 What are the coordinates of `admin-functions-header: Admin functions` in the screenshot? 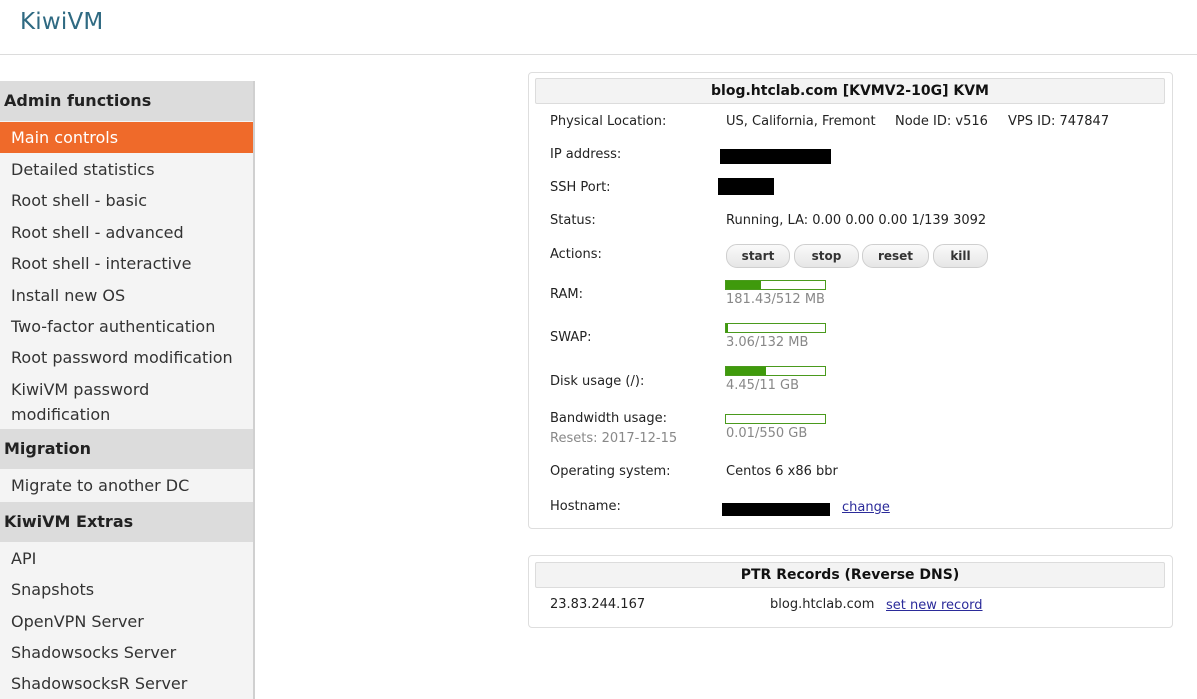 It's located at (126, 101).